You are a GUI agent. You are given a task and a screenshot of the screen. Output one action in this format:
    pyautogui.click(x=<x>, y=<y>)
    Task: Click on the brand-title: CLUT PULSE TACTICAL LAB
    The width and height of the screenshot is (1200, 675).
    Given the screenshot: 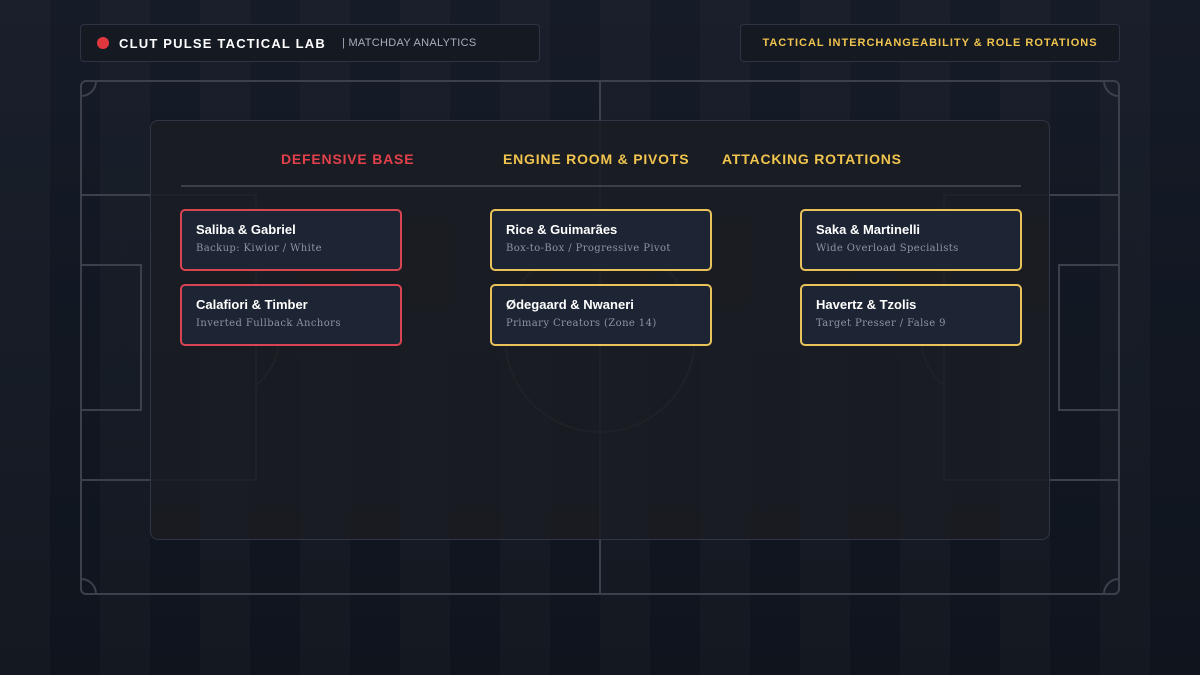 What is the action you would take?
    pyautogui.click(x=222, y=43)
    